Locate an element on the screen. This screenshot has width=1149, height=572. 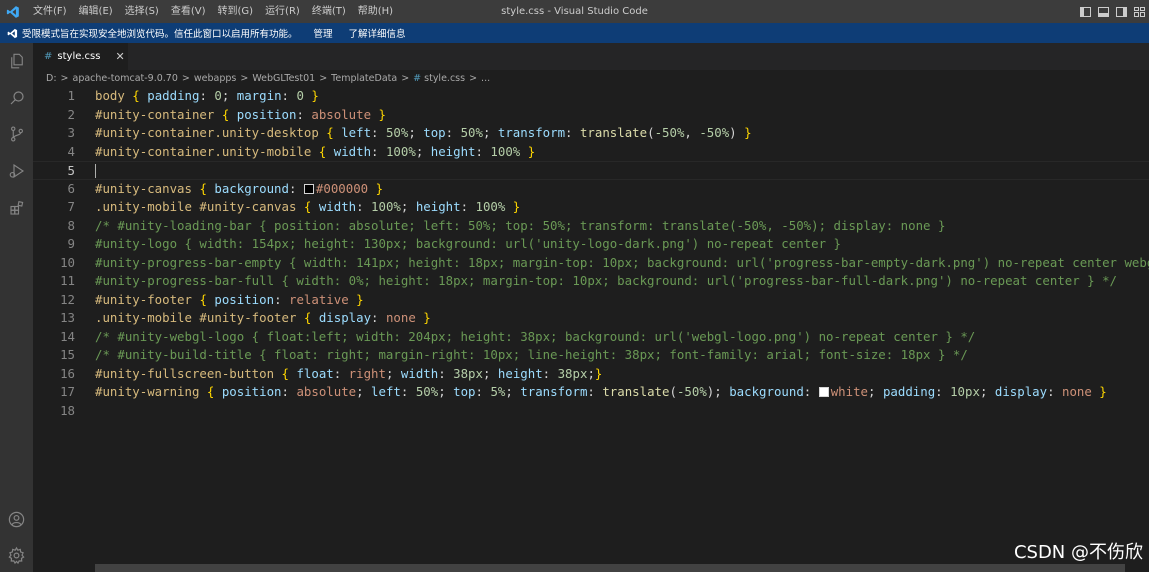
breadcrumb-item: style.css is located at coordinates (444, 78).